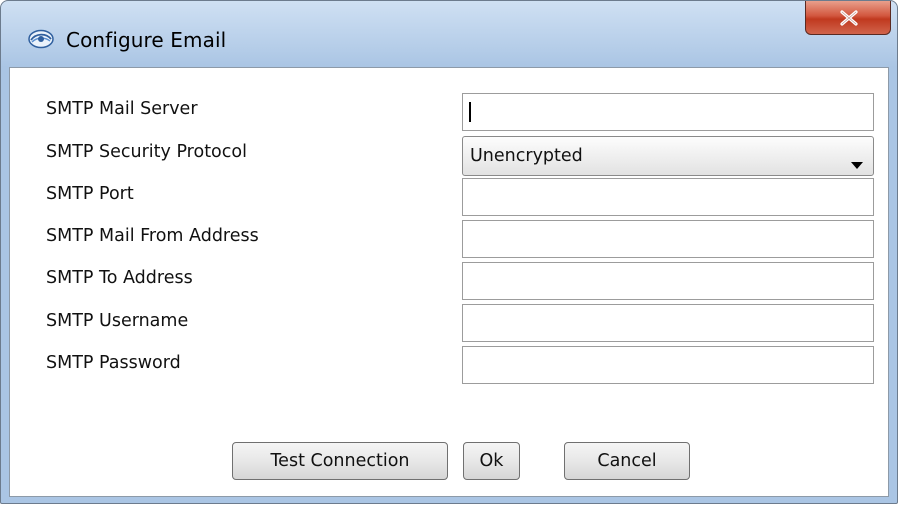 This screenshot has height=506, width=900. What do you see at coordinates (668, 197) in the screenshot?
I see `smtp-port-input` at bounding box center [668, 197].